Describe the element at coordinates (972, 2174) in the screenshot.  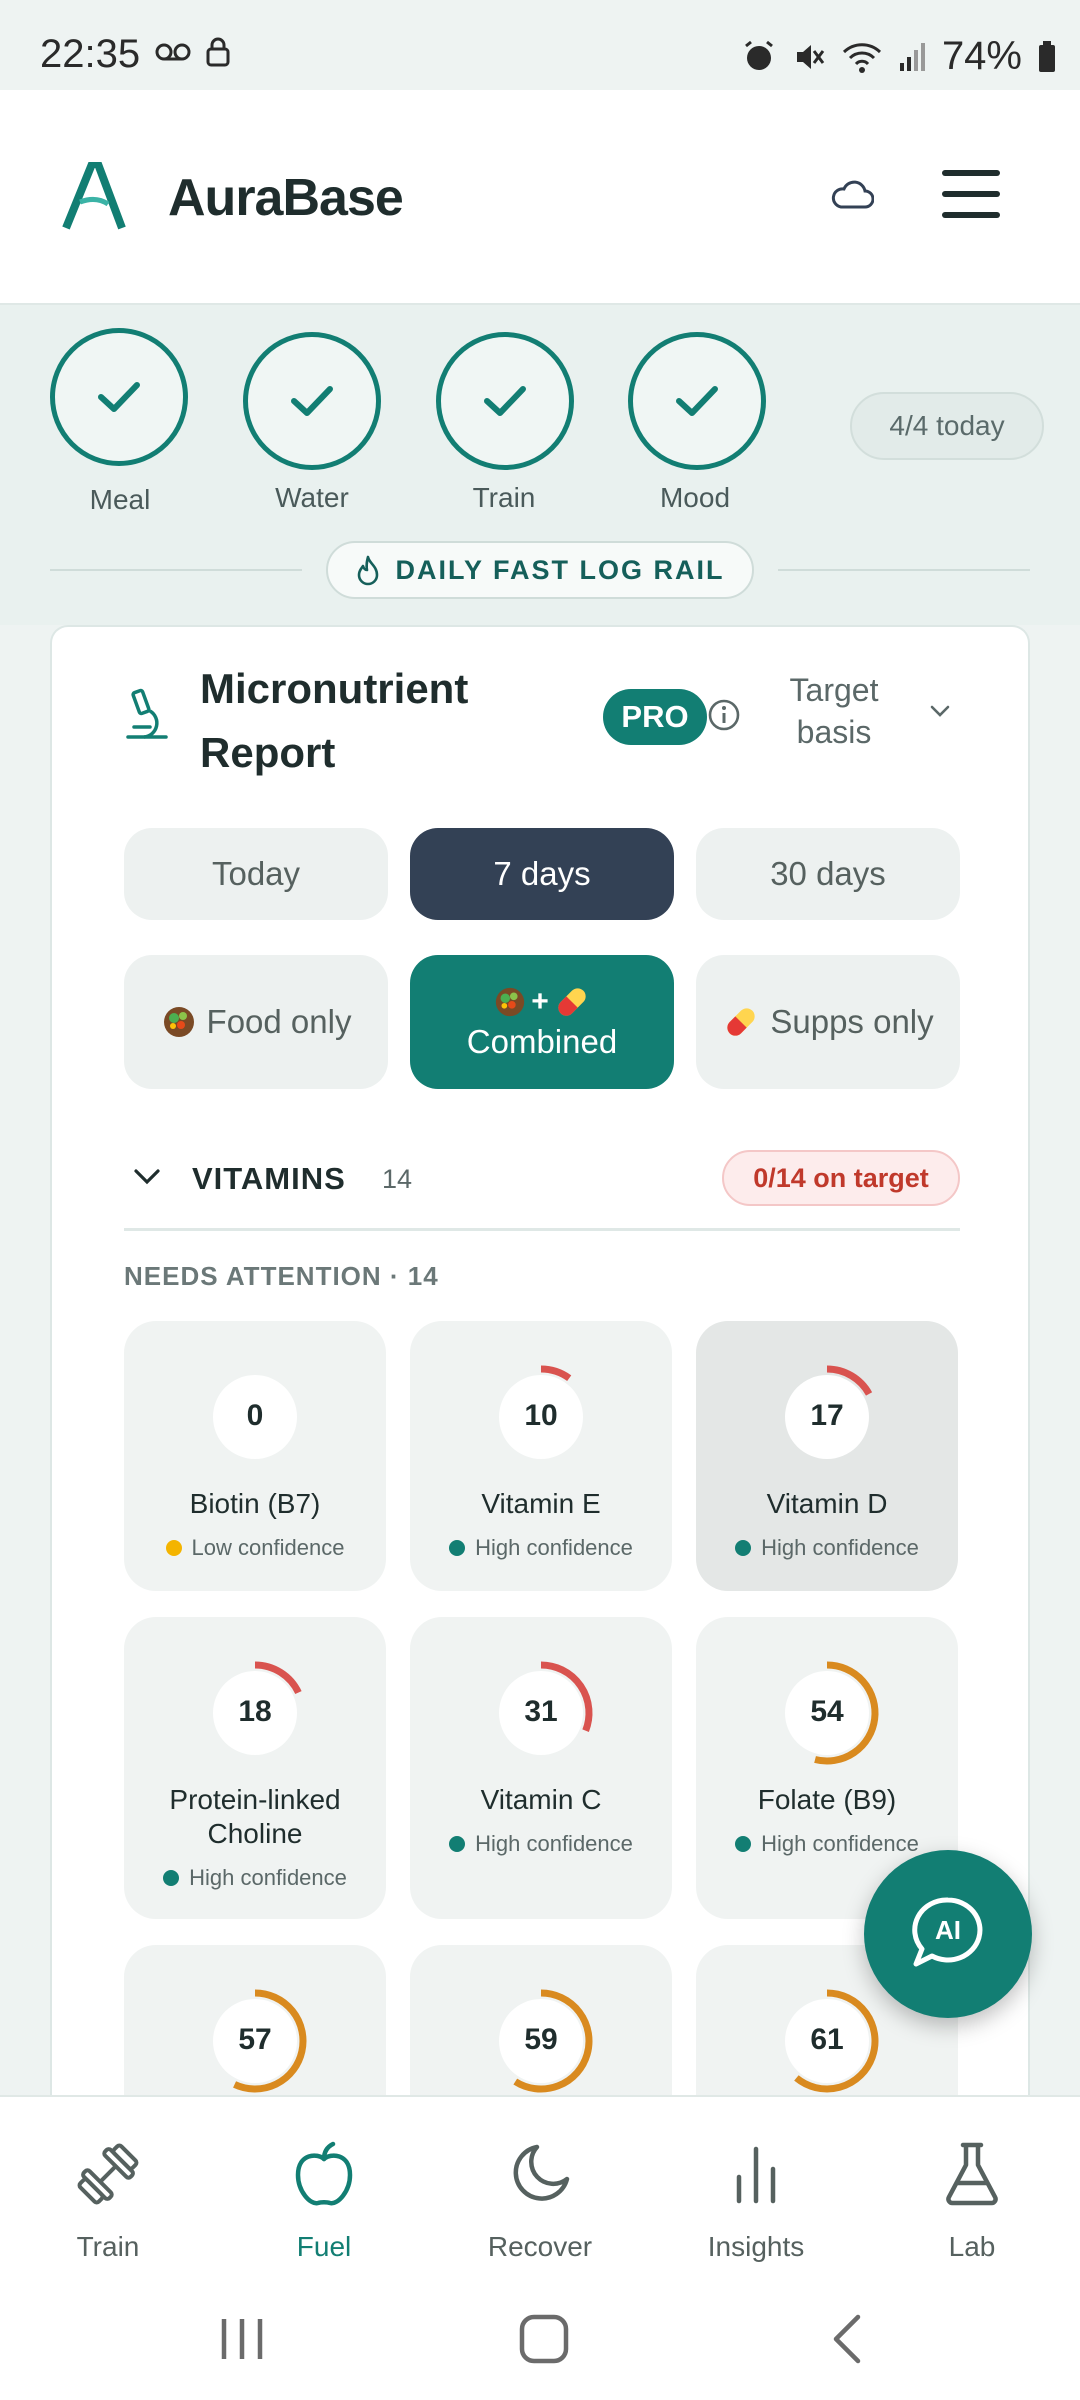
I see `flask-icon` at that location.